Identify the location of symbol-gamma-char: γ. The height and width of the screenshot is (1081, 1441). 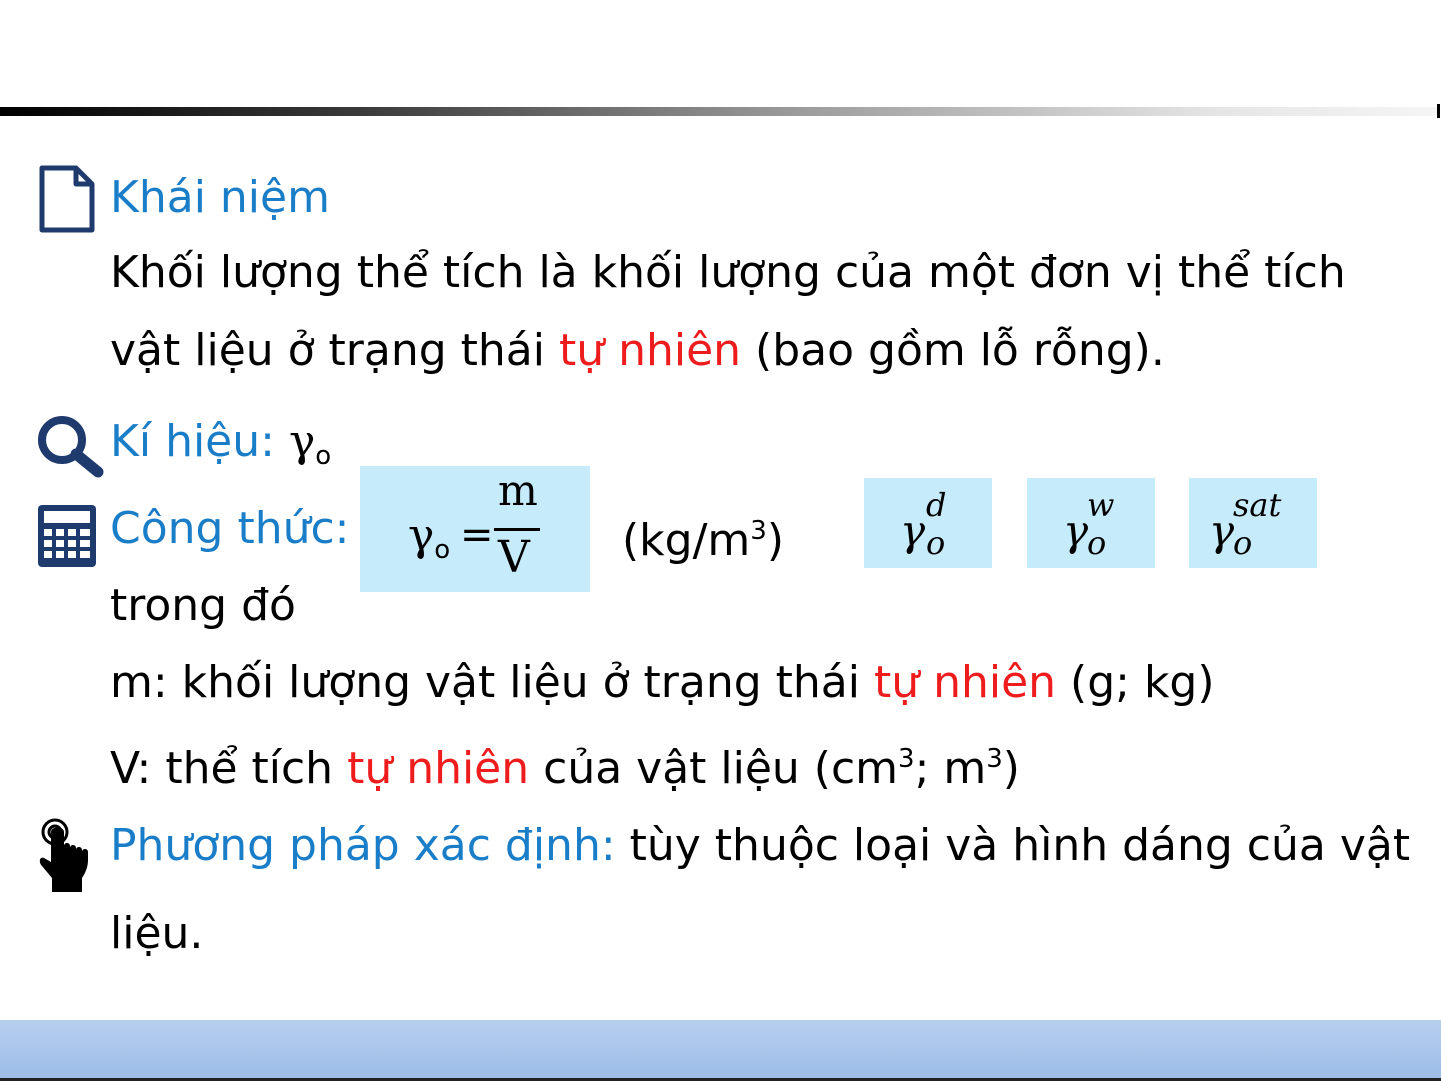
(302, 441).